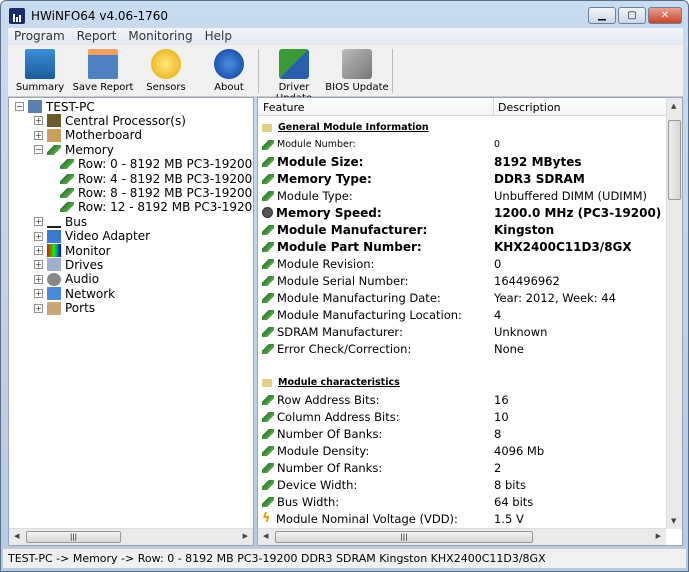 Image resolution: width=689 pixels, height=572 pixels. I want to click on tree-item: + Video Adapter, so click(92, 236).